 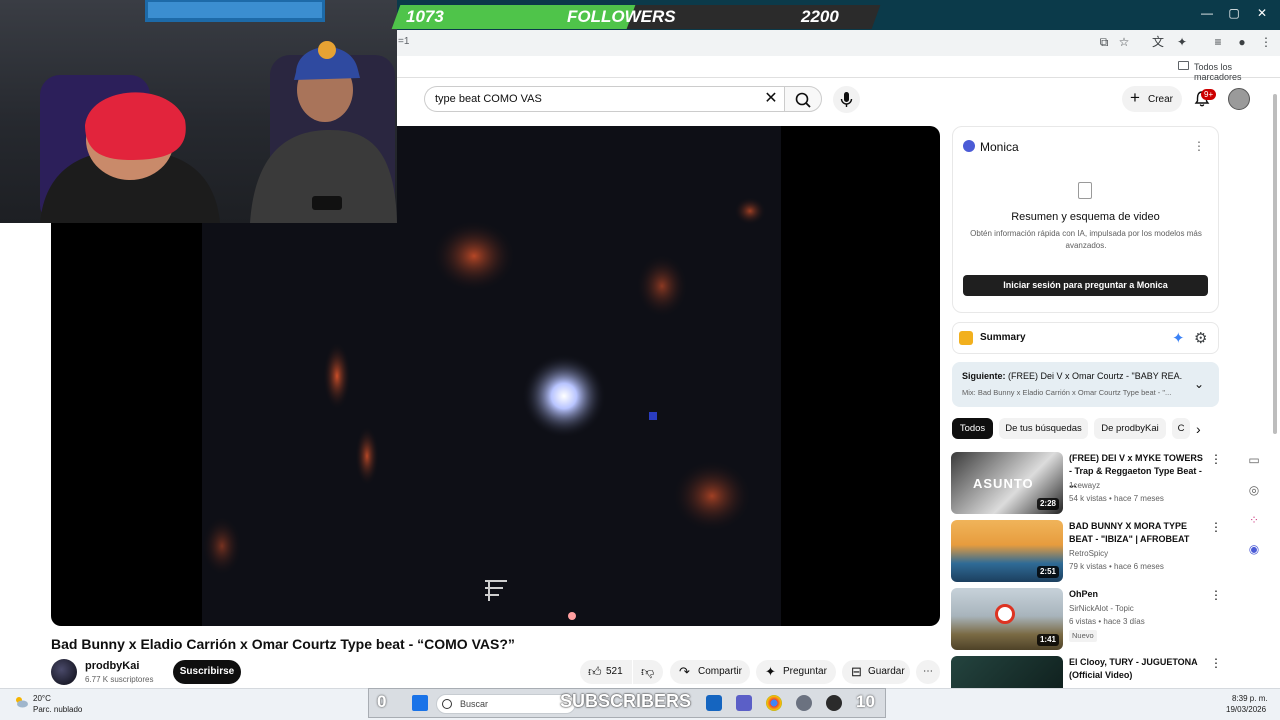 I want to click on more-actions-button: ⋯, so click(x=928, y=672).